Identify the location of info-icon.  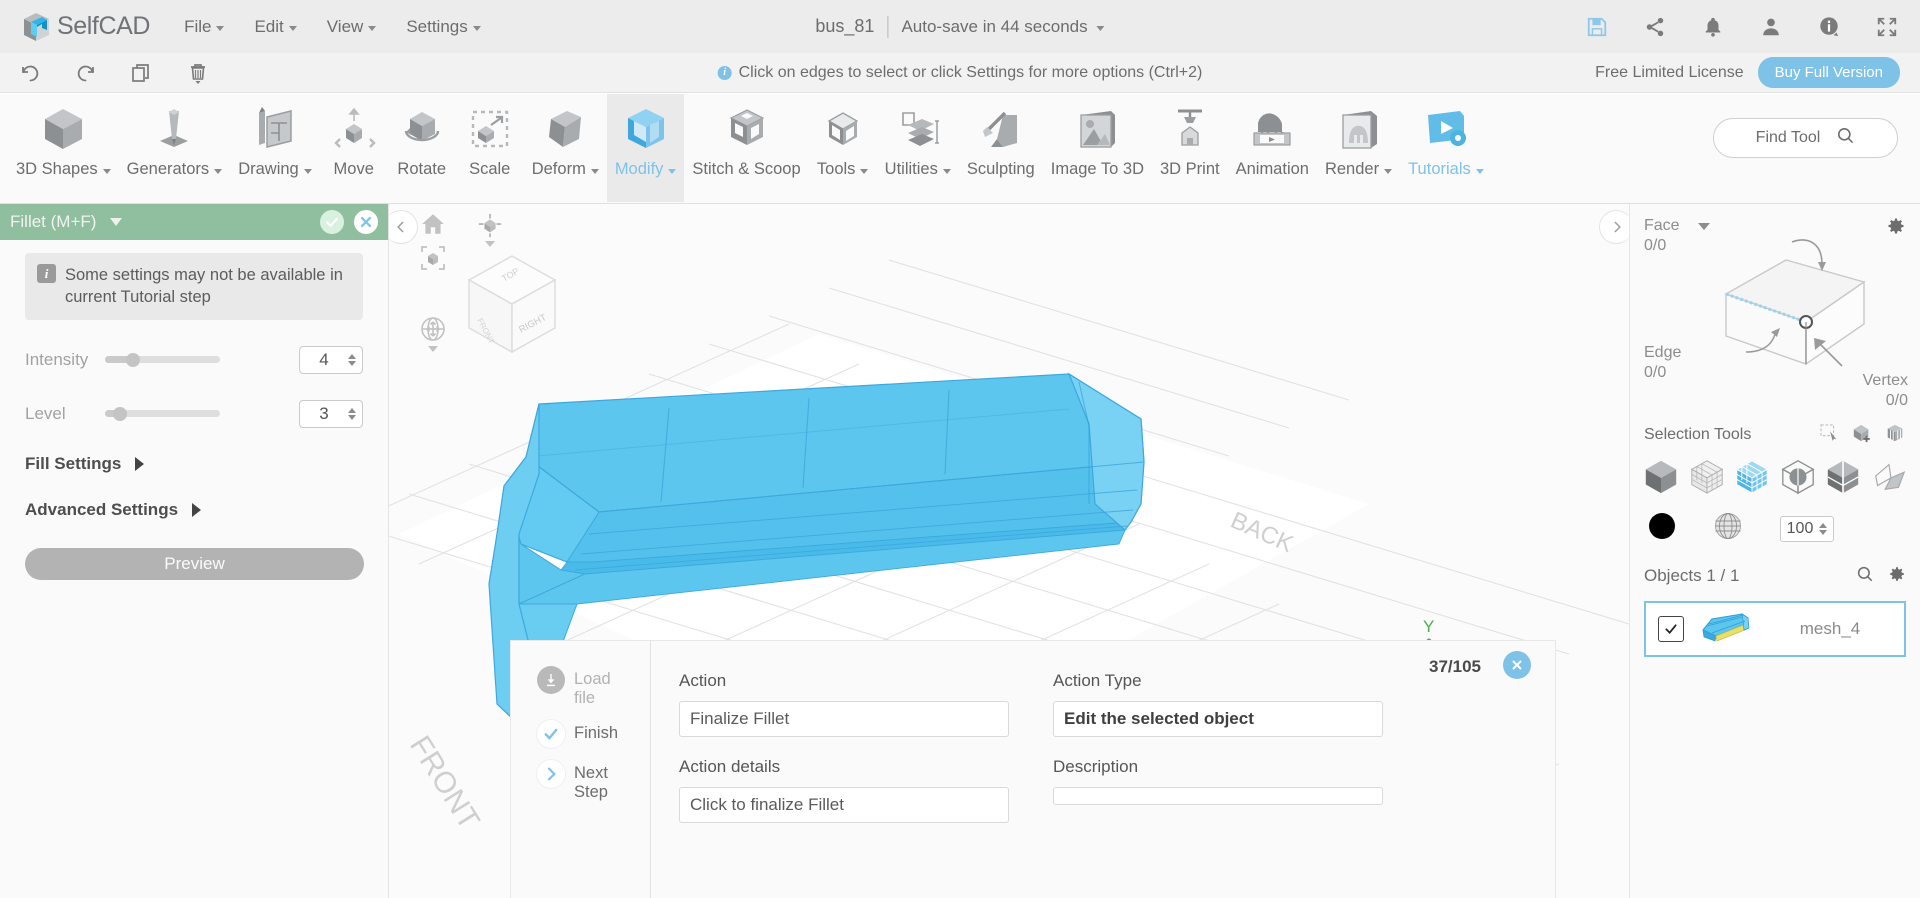
(1829, 27).